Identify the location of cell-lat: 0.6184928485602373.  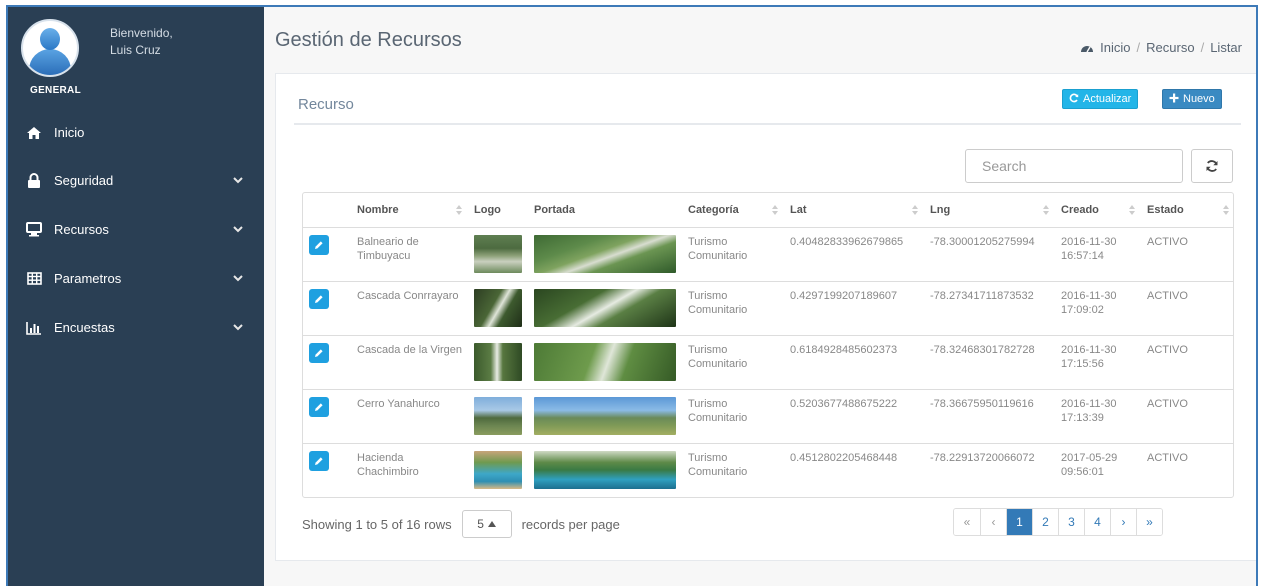
(854, 361).